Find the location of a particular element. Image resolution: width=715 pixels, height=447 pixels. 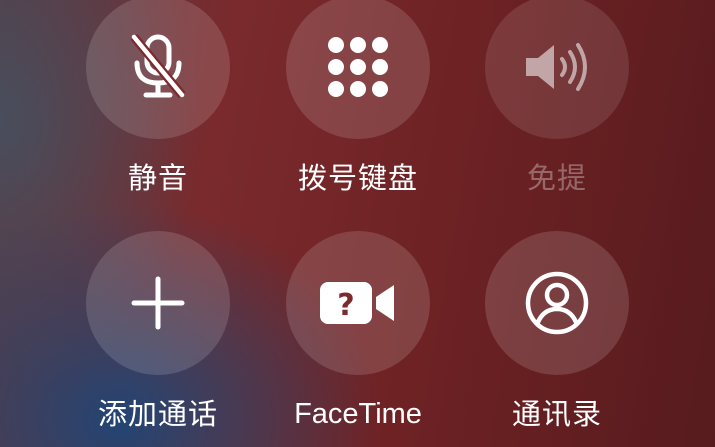

speaker-button: 免提 is located at coordinates (557, 97).